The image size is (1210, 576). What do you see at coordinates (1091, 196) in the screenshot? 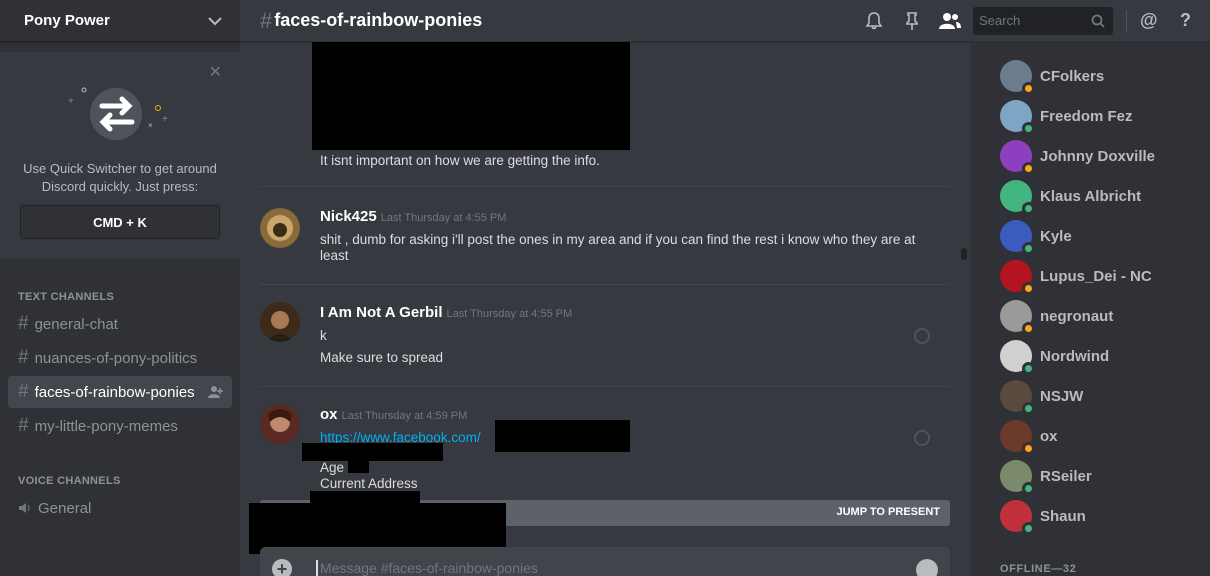
I see `member-name: Klaus Albricht` at bounding box center [1091, 196].